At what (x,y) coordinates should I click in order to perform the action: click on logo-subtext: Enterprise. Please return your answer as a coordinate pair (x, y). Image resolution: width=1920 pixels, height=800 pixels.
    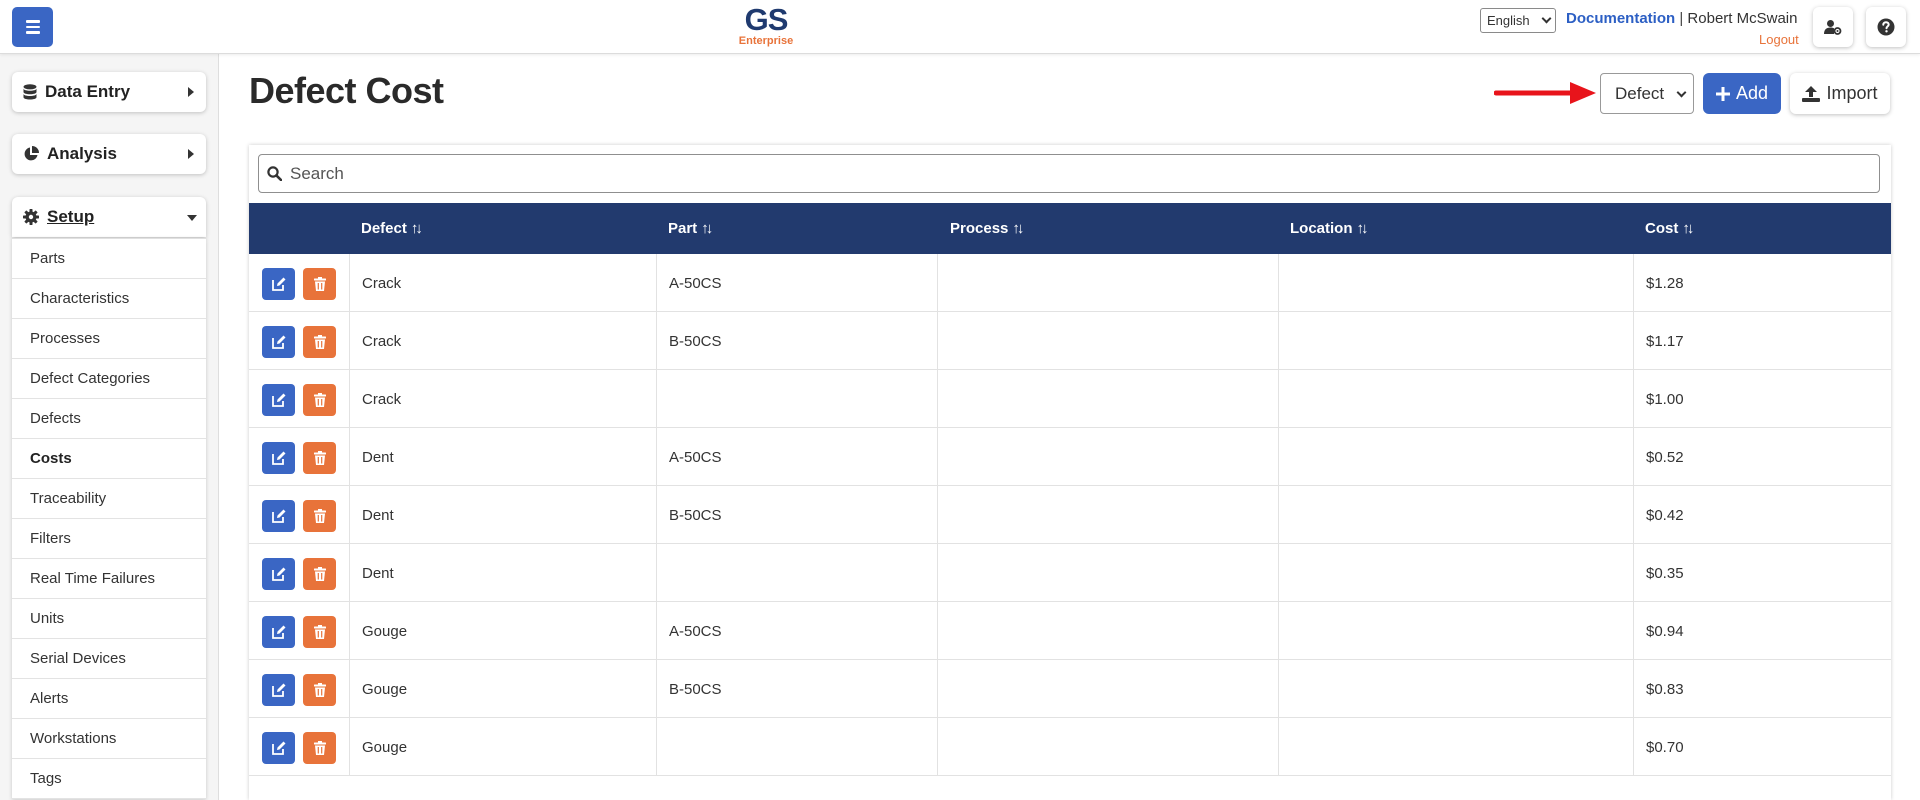
    Looking at the image, I should click on (766, 41).